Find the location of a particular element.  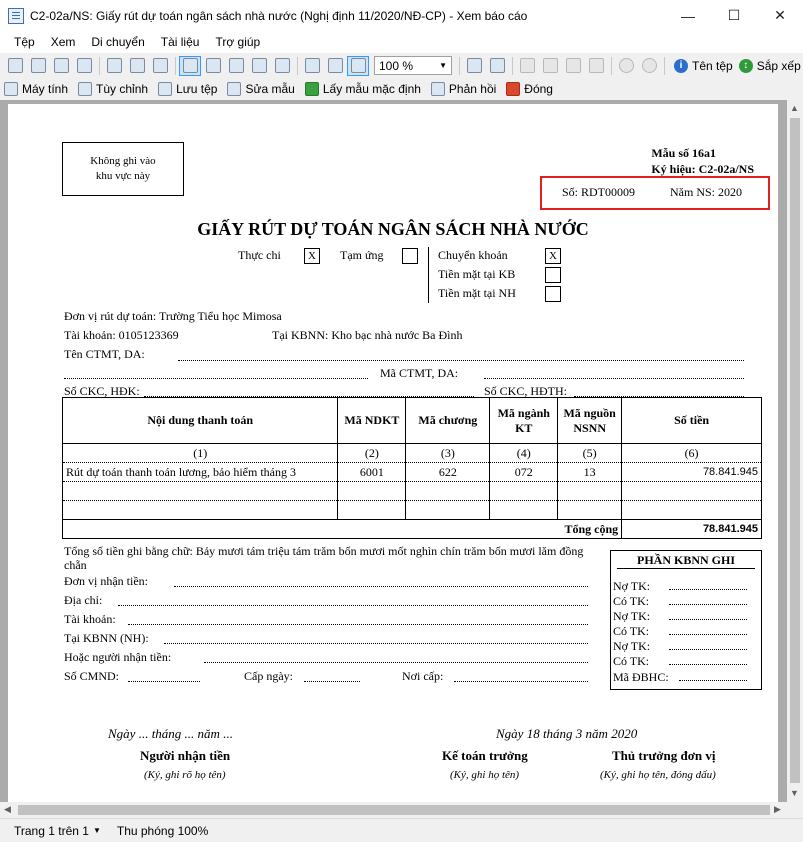

checkbox-cash-kb is located at coordinates (553, 275).